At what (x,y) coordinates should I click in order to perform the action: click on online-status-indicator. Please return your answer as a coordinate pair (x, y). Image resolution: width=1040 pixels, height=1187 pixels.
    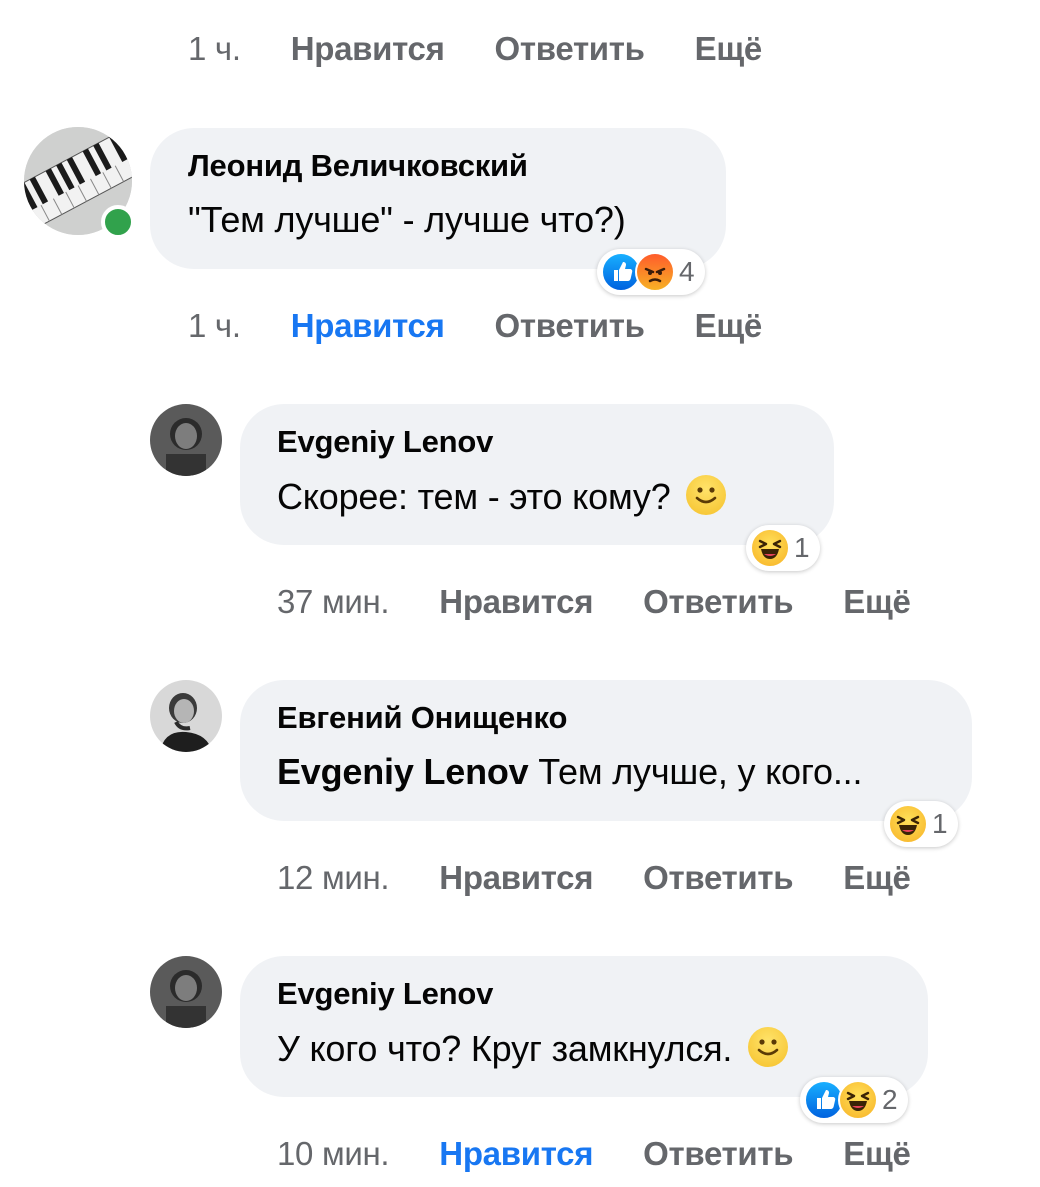
    Looking at the image, I should click on (118, 222).